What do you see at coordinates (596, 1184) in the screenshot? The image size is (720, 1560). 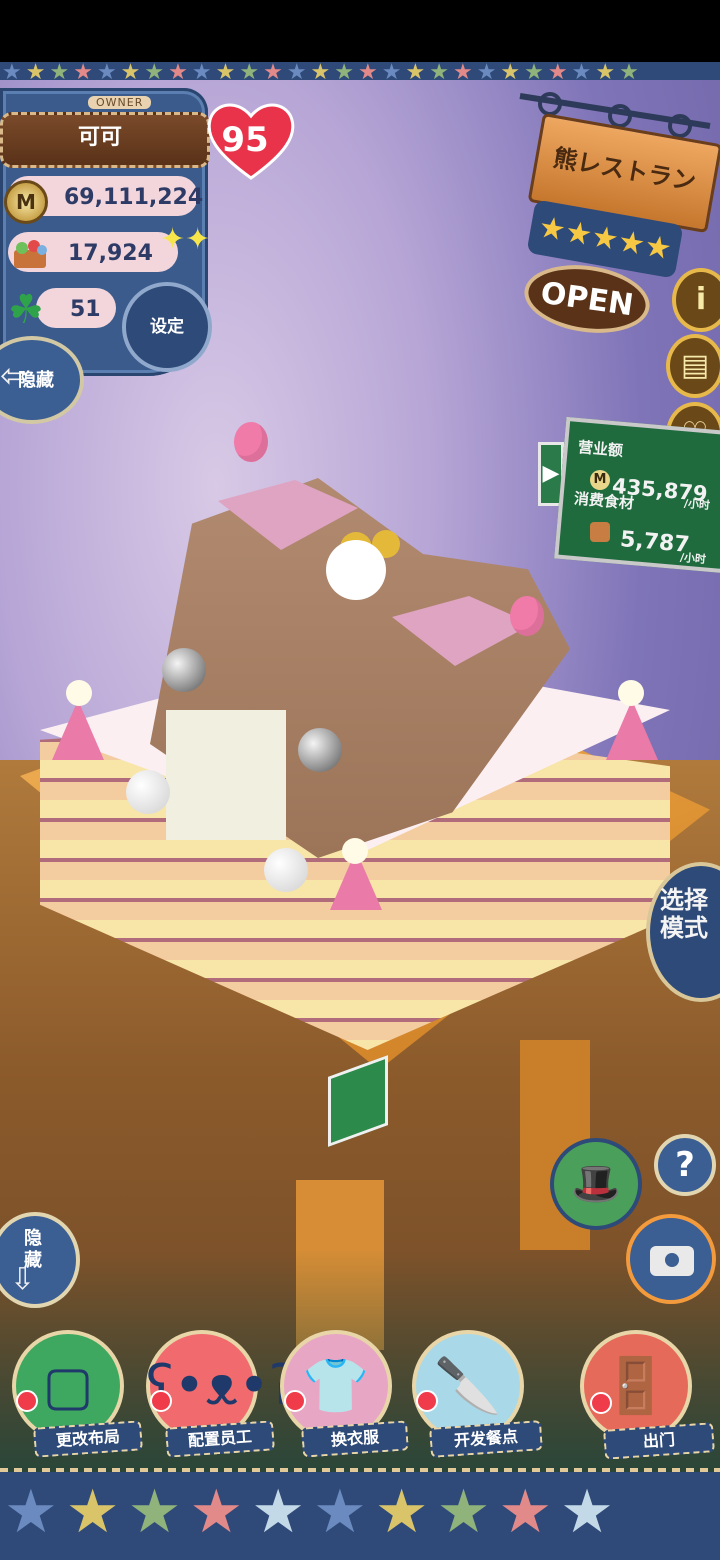 I see `hat-icon: 🎩` at bounding box center [596, 1184].